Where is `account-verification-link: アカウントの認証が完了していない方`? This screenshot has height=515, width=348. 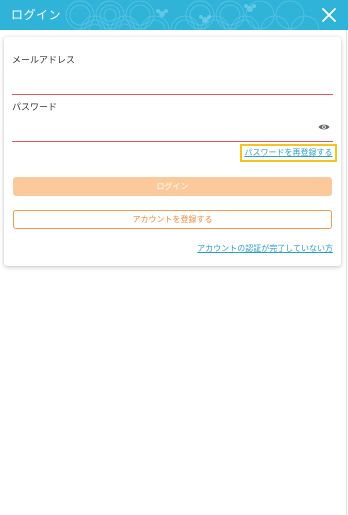 account-verification-link: アカウントの認証が完了していない方 is located at coordinates (264, 248).